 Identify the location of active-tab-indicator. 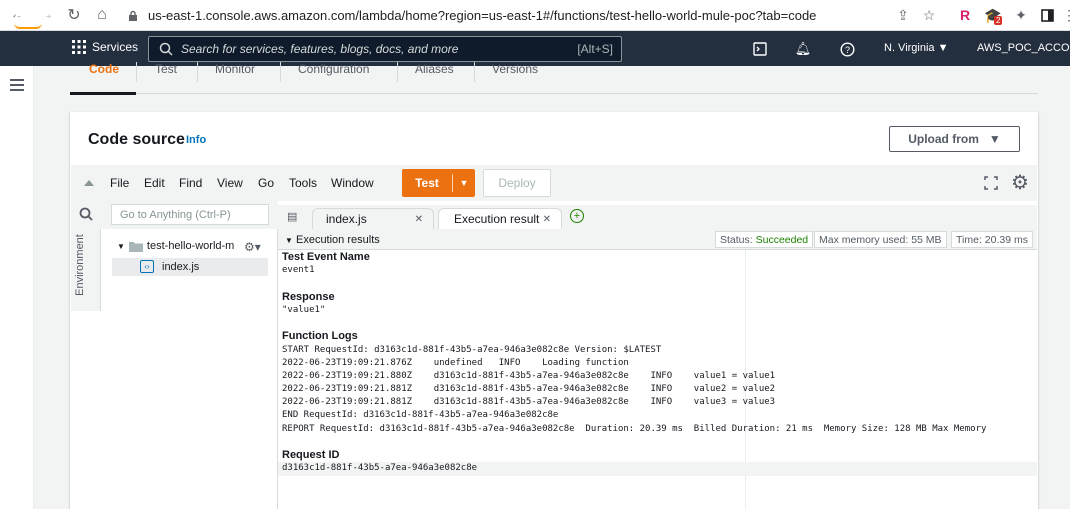
(103, 93).